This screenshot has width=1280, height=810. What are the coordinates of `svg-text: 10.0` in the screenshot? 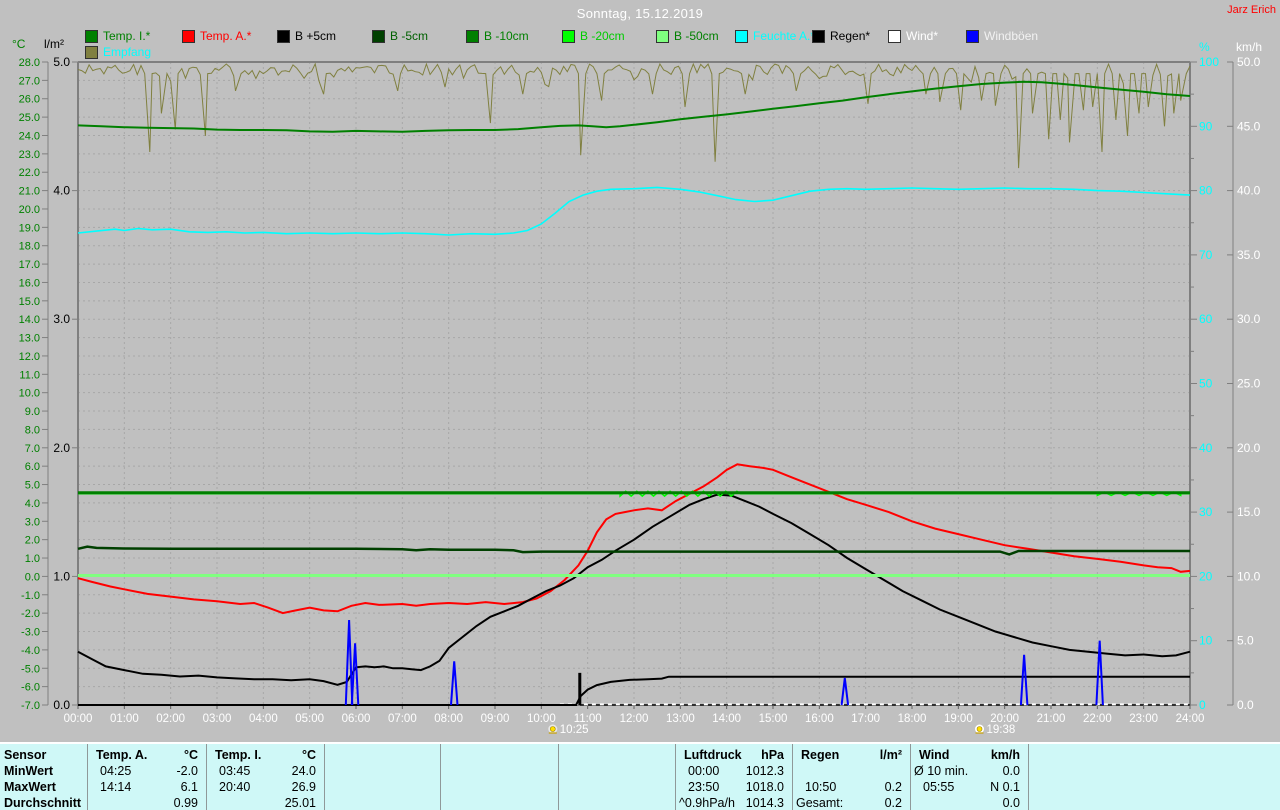 It's located at (29, 394).